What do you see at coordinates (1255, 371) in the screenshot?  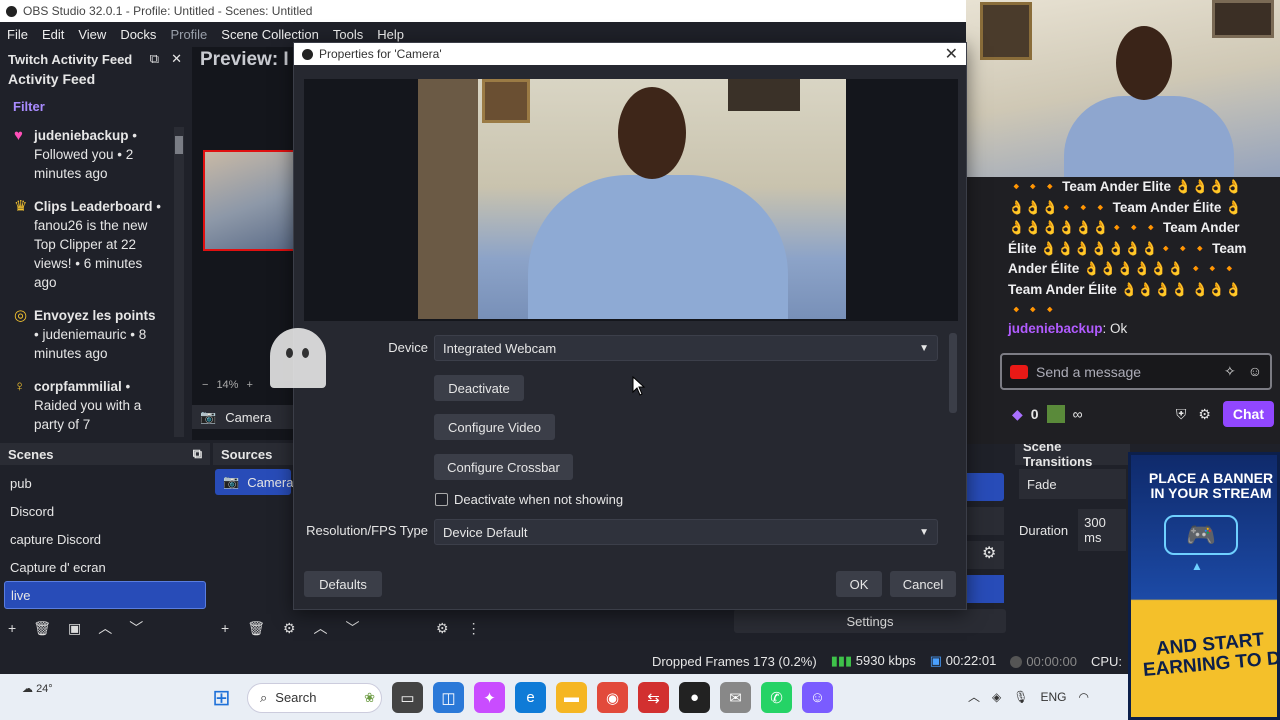 I see `emote-icon: ☺` at bounding box center [1255, 371].